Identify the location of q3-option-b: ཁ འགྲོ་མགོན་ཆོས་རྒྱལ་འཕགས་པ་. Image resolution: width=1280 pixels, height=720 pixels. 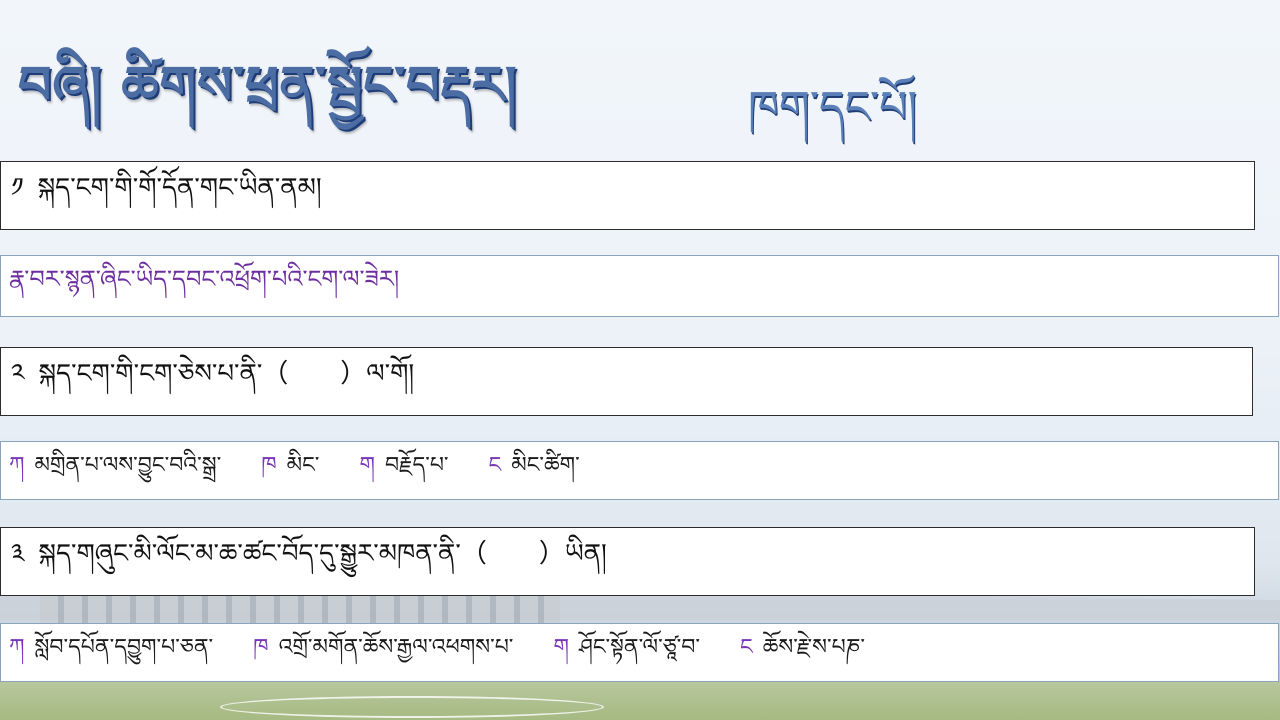
(383, 652).